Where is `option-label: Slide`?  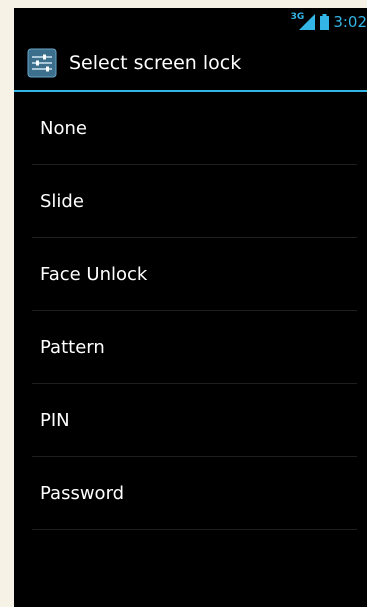 option-label: Slide is located at coordinates (62, 201).